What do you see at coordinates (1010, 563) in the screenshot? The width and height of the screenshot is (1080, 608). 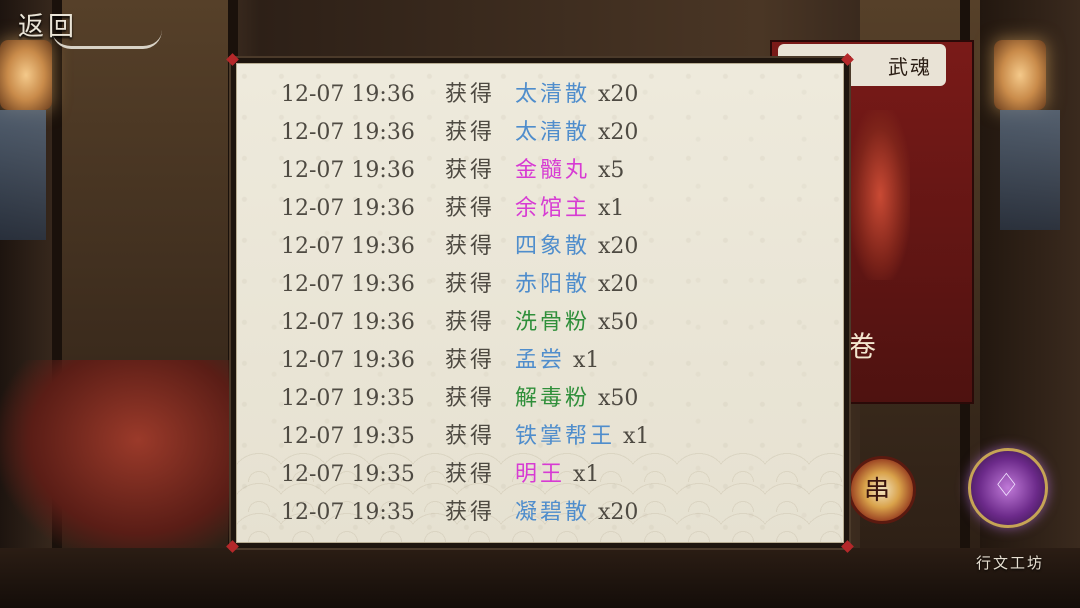 I see `watermark: 行文工坊` at bounding box center [1010, 563].